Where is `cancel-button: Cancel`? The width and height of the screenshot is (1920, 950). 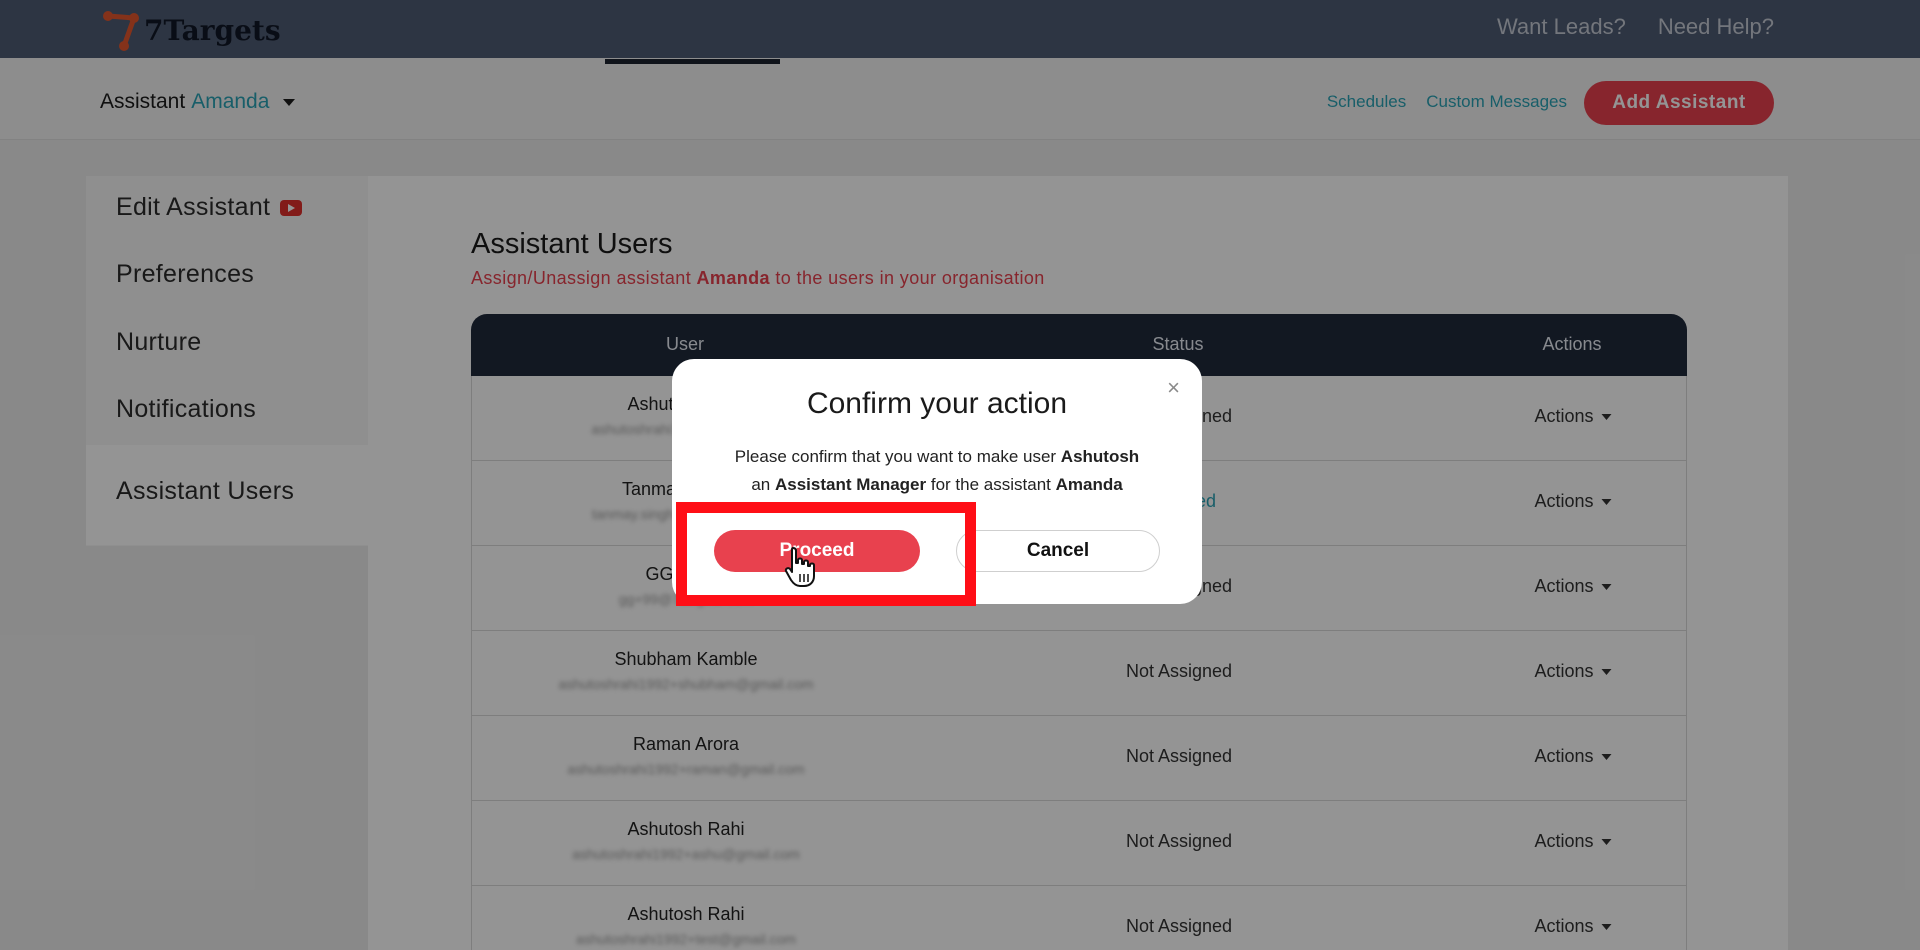
cancel-button: Cancel is located at coordinates (1058, 551).